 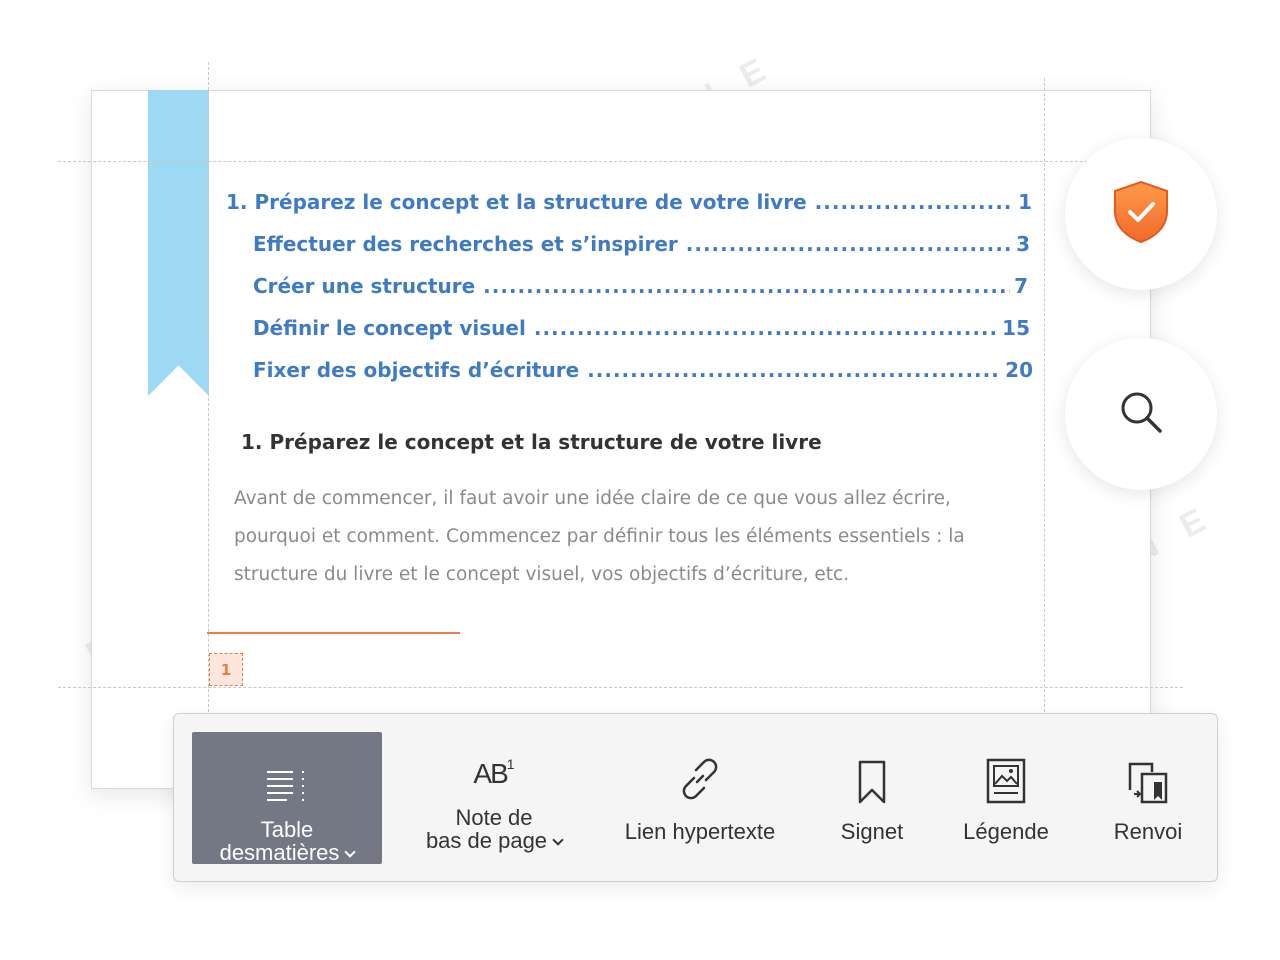 What do you see at coordinates (1021, 286) in the screenshot?
I see `toc-entry-page: 7` at bounding box center [1021, 286].